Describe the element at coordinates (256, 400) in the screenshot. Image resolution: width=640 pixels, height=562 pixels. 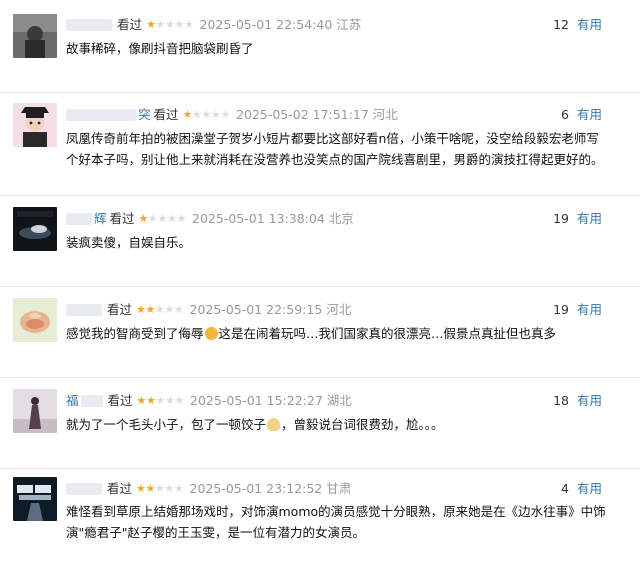
I see `comment-time: 2025-05-01 15:22:27` at that location.